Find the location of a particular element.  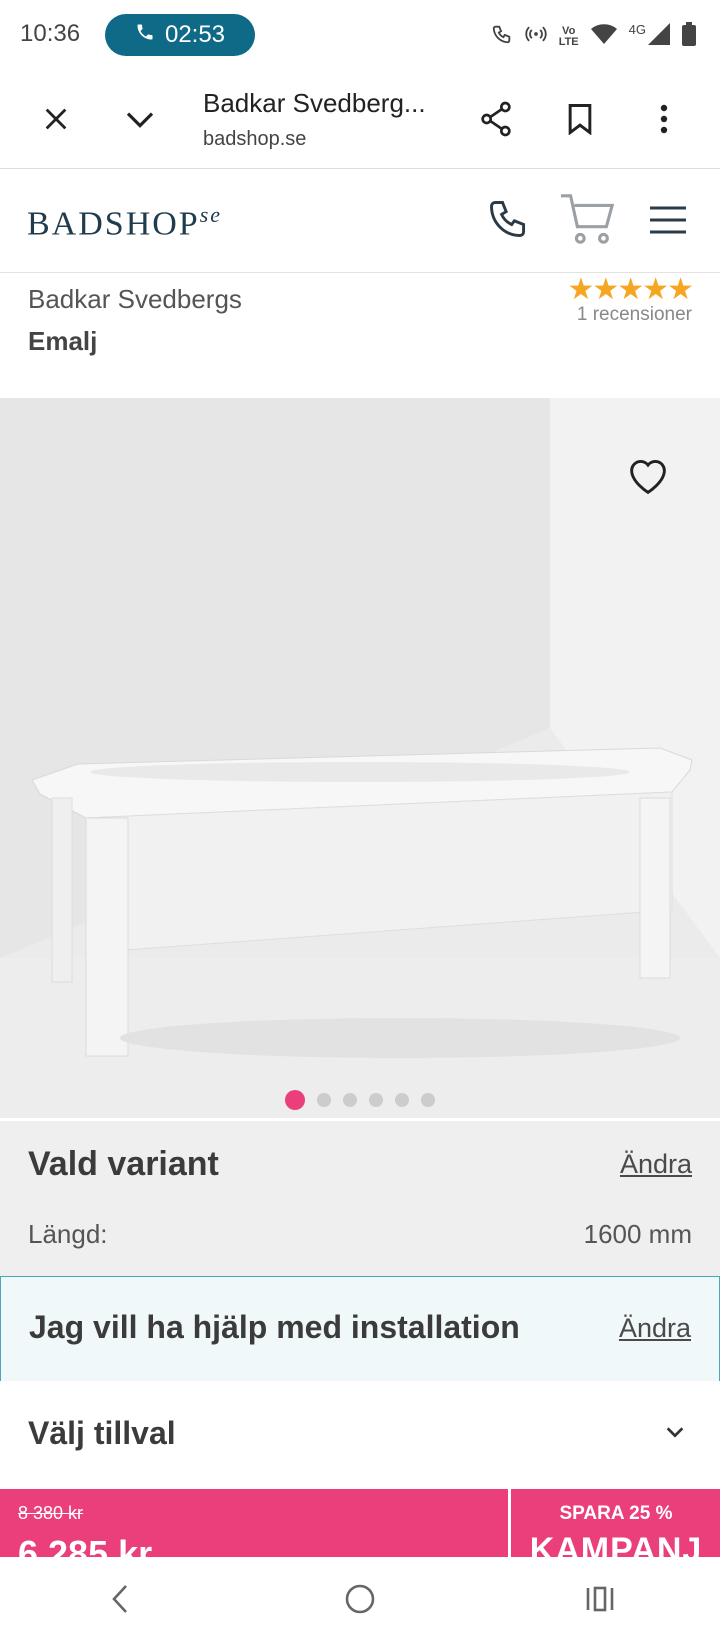

call-store-button is located at coordinates (508, 219).